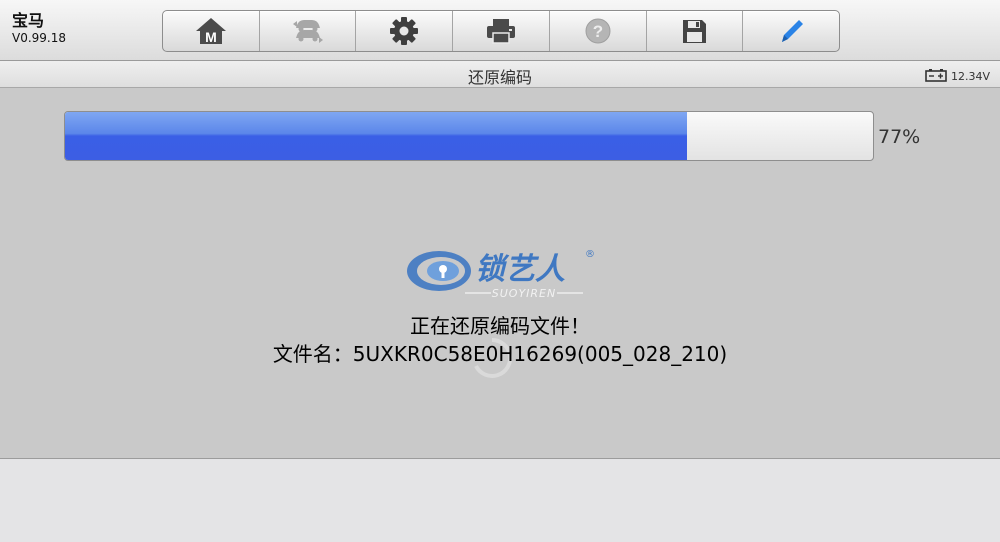 This screenshot has height=542, width=1000. I want to click on logo-registered-mark: ®, so click(590, 254).